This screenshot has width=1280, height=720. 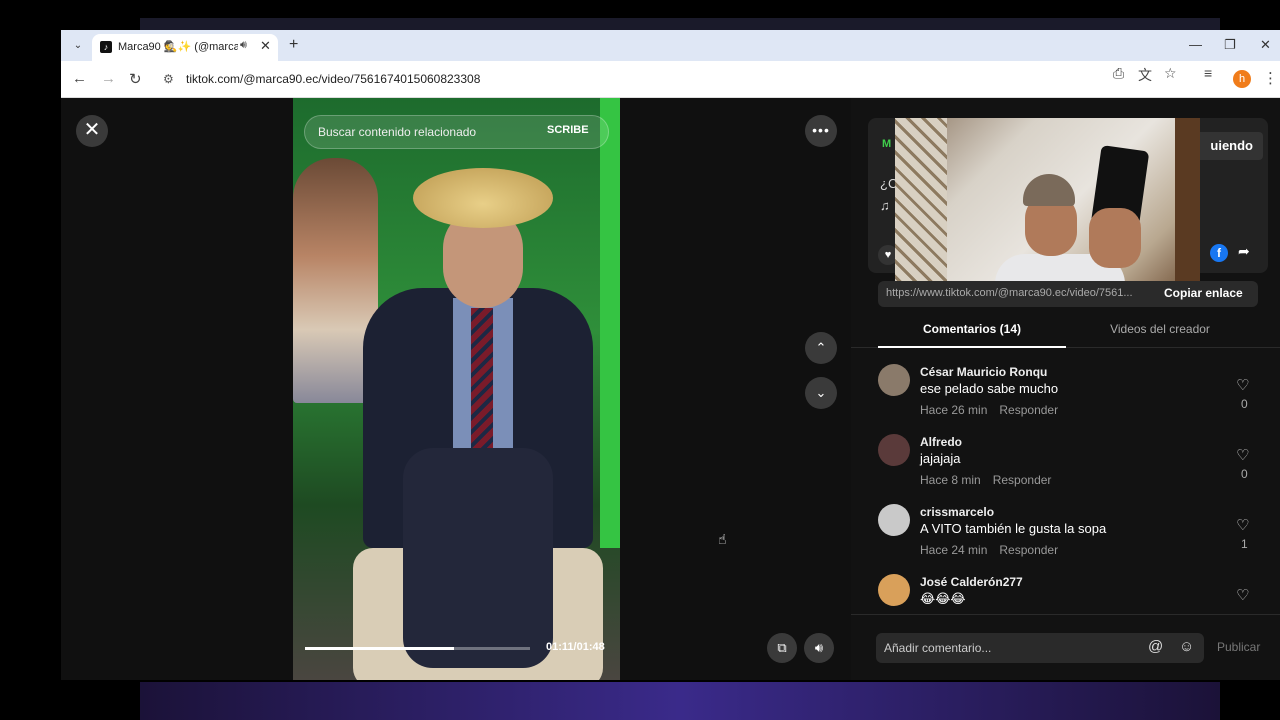 What do you see at coordinates (1244, 251) in the screenshot?
I see `share-icon: ➦` at bounding box center [1244, 251].